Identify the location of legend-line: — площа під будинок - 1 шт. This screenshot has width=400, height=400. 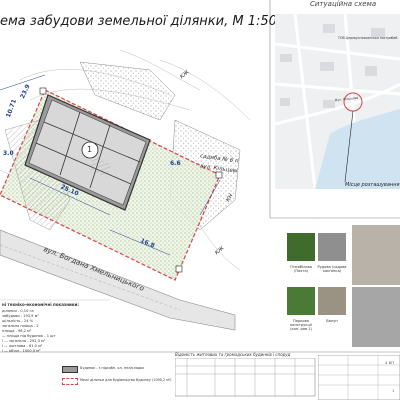
(29, 336).